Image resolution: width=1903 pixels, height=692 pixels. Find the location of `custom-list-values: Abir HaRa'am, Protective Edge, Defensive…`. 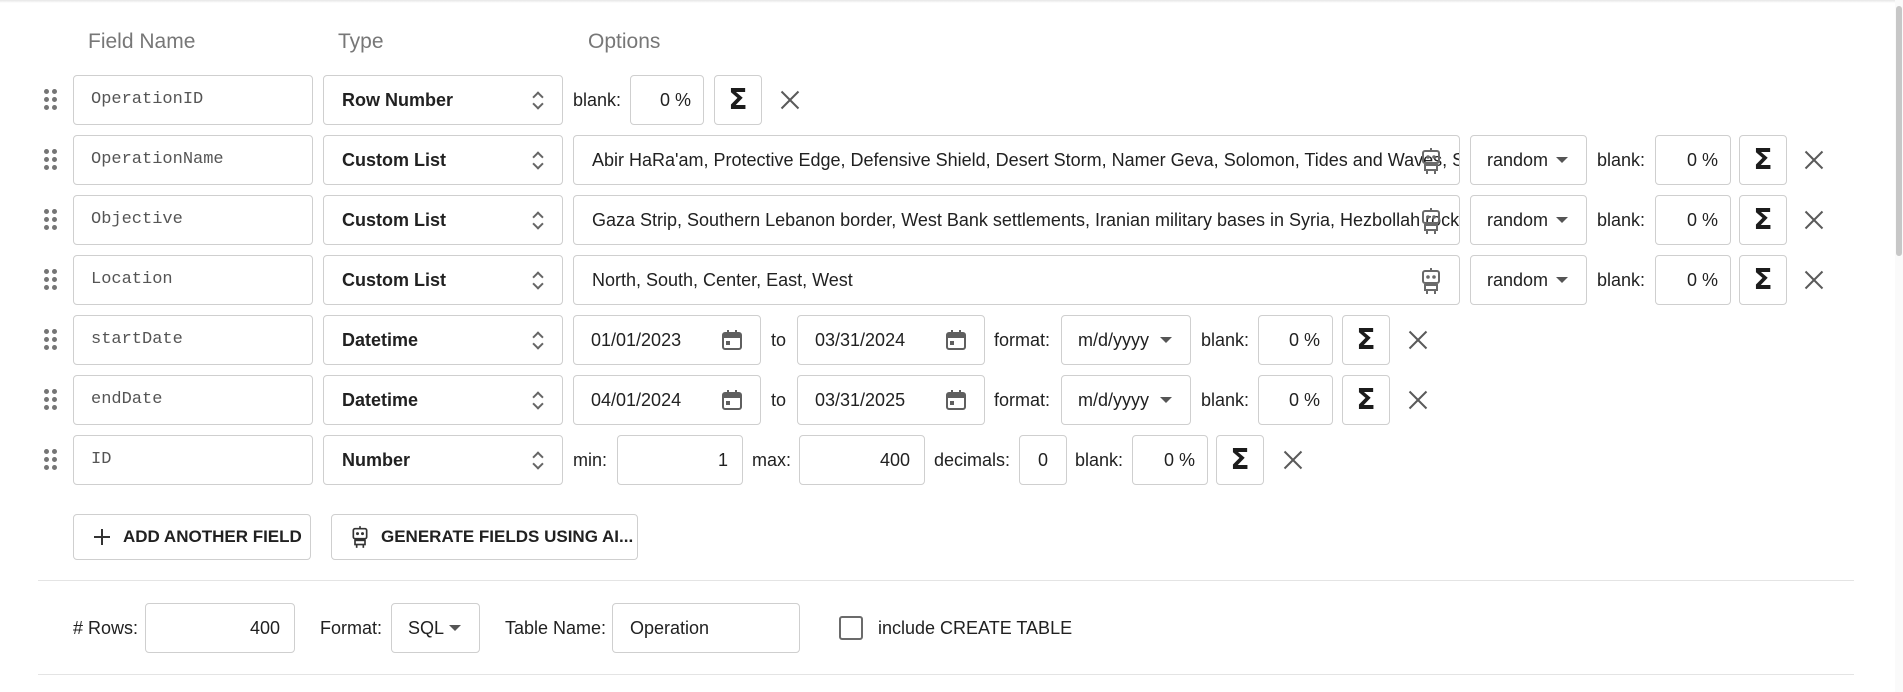

custom-list-values: Abir HaRa'am, Protective Edge, Defensive… is located at coordinates (1026, 160).